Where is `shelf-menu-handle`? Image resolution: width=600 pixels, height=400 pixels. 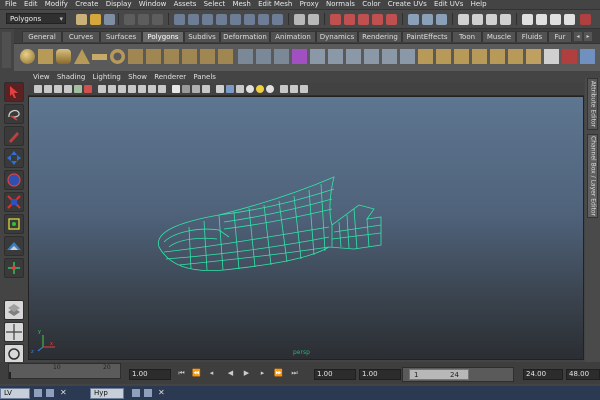 shelf-menu-handle is located at coordinates (6, 50).